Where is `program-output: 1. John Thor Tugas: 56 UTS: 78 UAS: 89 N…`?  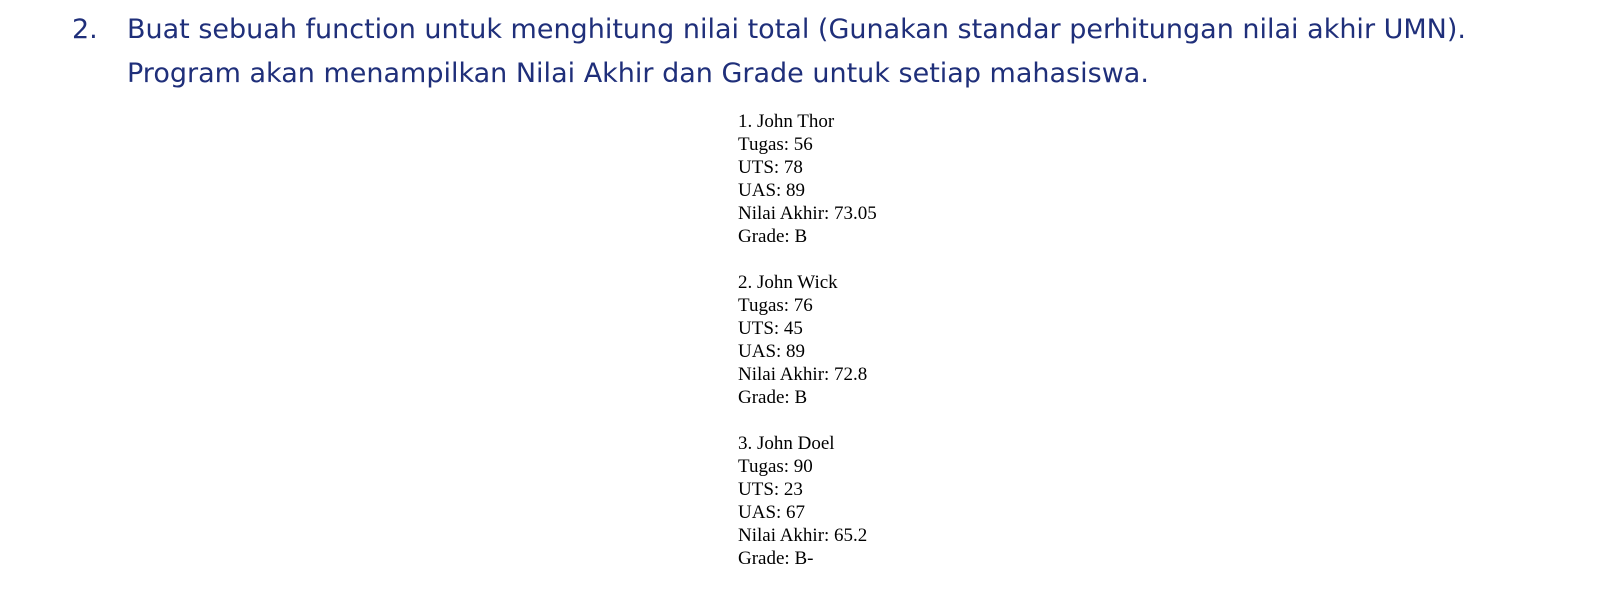
program-output: 1. John Thor Tugas: 56 UTS: 78 UAS: 89 N… is located at coordinates (807, 351).